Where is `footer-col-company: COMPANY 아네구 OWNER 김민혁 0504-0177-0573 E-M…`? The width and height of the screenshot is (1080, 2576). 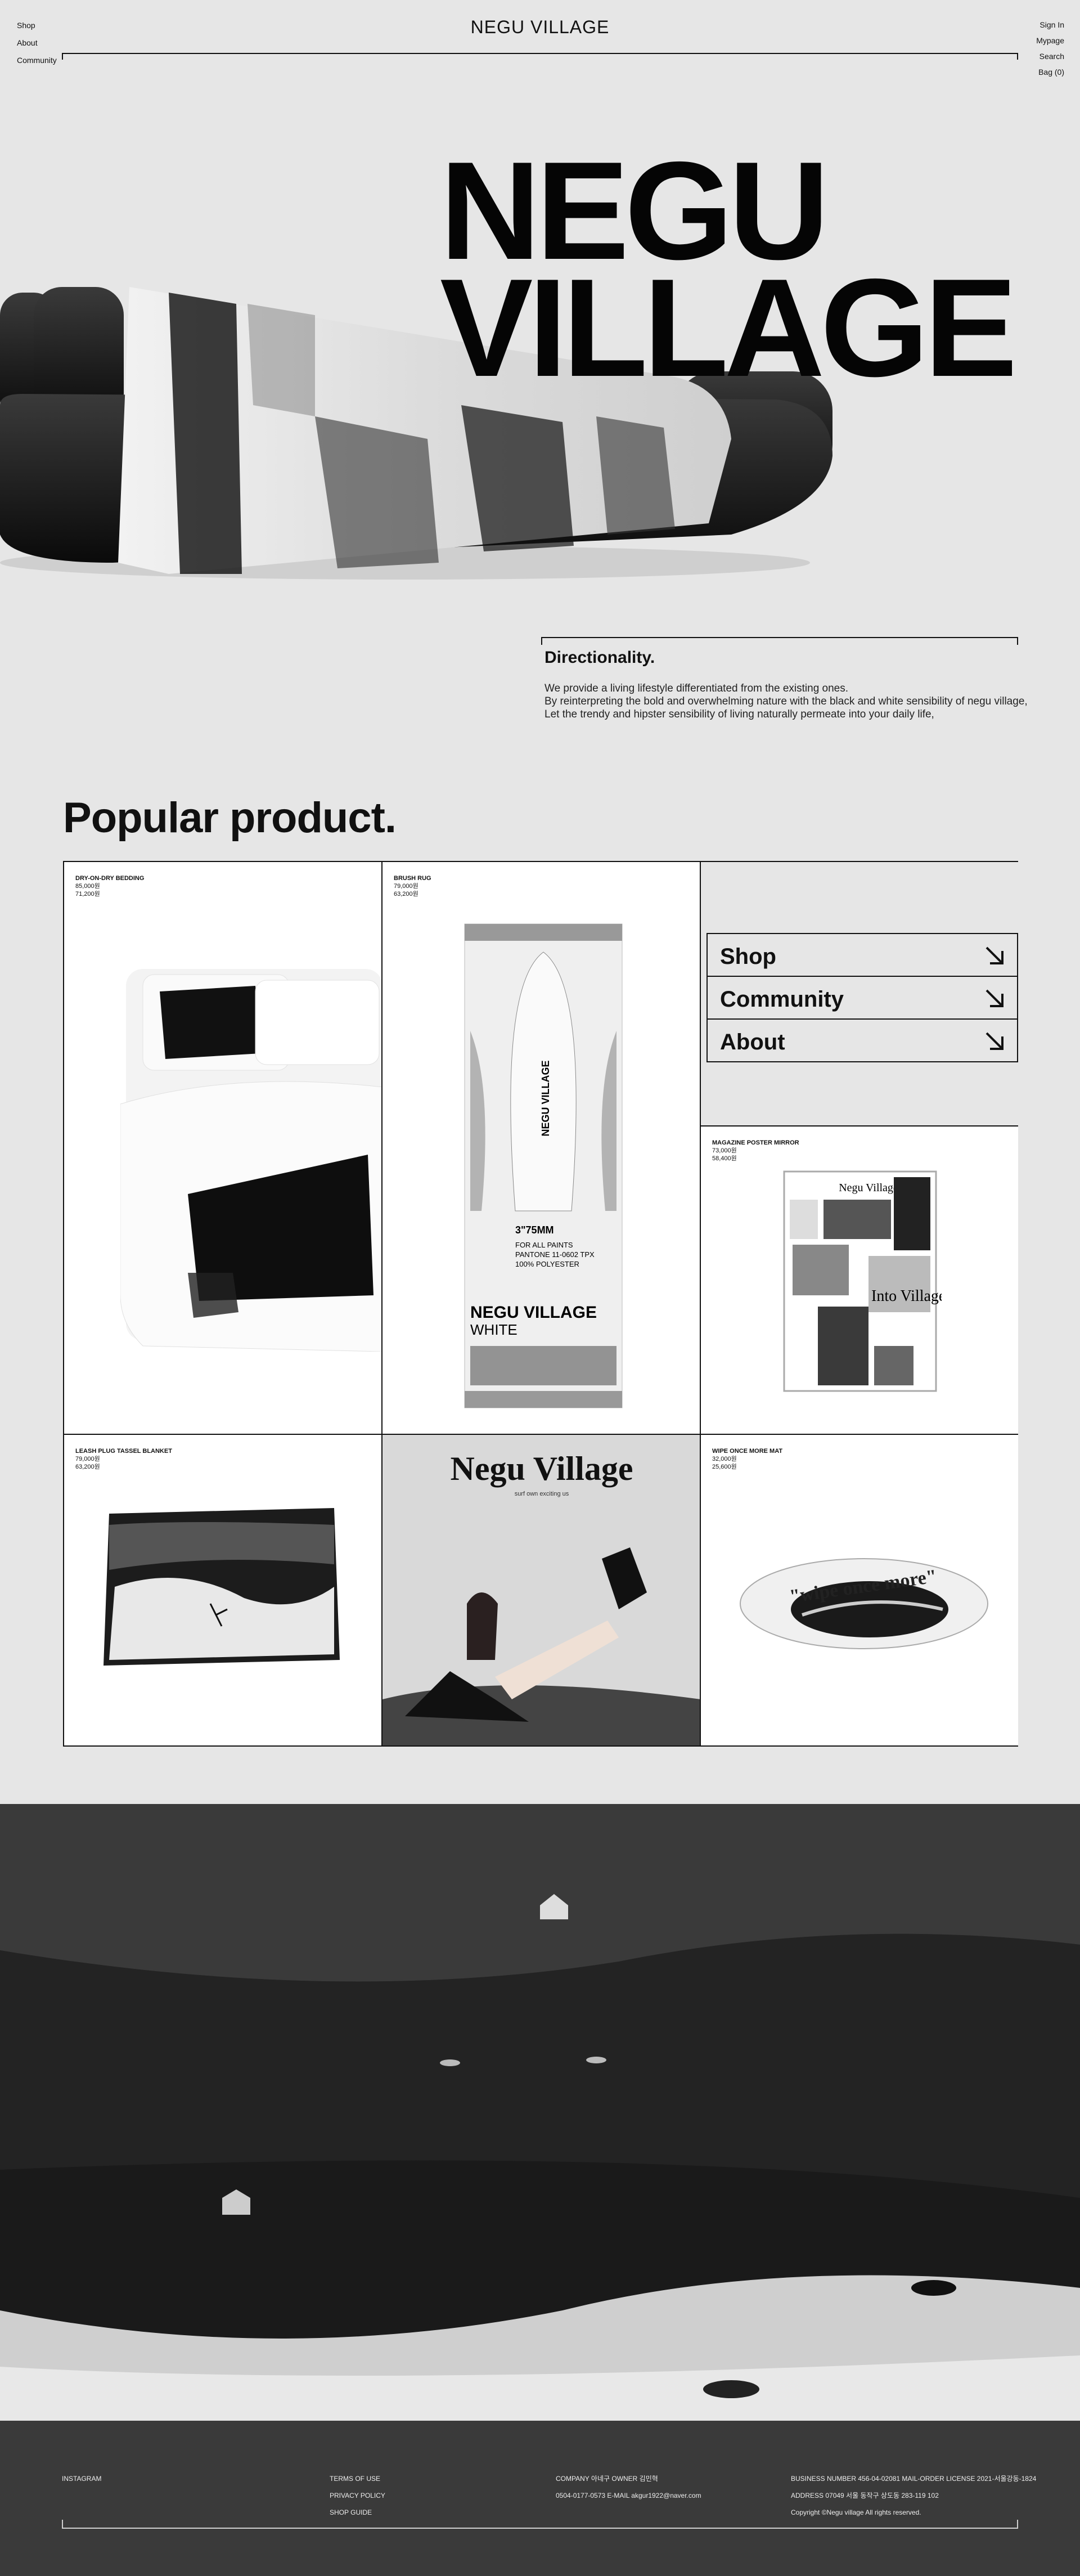
footer-col-company: COMPANY 아네구 OWNER 김민혁 0504-0177-0573 E-M… is located at coordinates (628, 2487).